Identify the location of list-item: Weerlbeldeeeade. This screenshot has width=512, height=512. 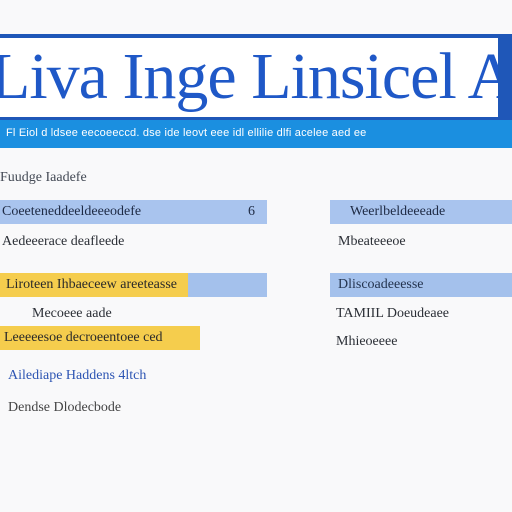
(421, 212).